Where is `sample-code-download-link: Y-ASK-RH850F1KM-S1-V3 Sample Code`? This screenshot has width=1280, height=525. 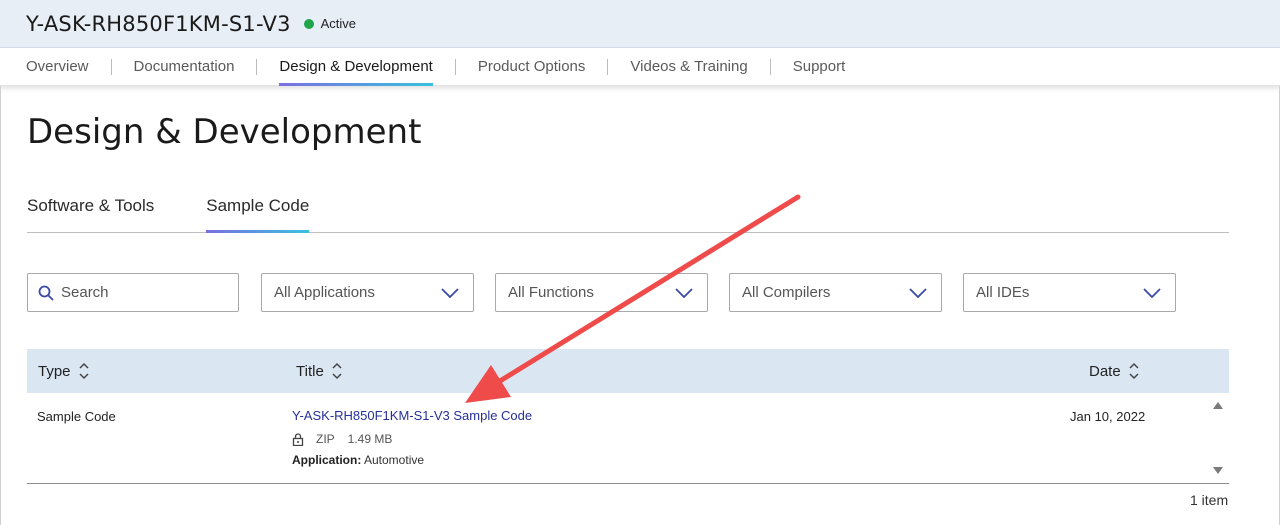 sample-code-download-link: Y-ASK-RH850F1KM-S1-V3 Sample Code is located at coordinates (412, 415).